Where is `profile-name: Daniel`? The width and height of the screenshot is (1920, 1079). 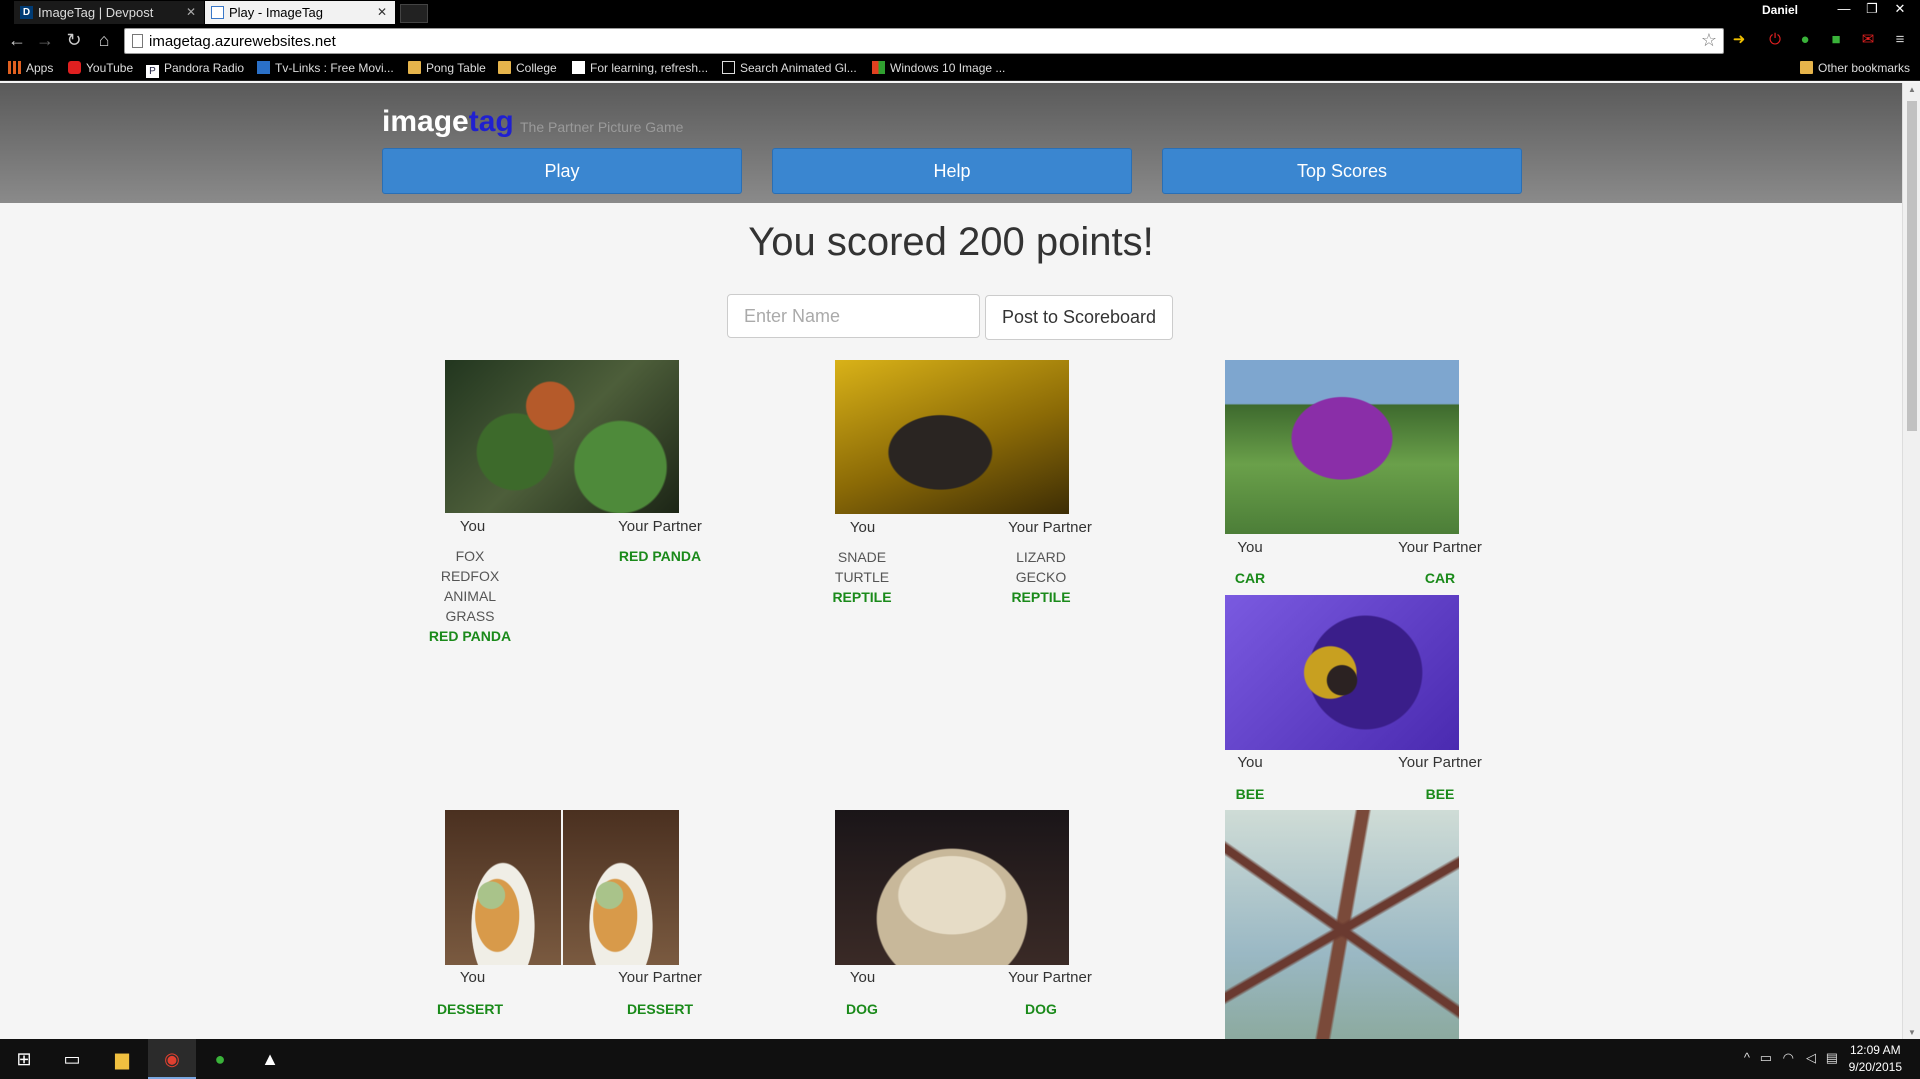 profile-name: Daniel is located at coordinates (1780, 10).